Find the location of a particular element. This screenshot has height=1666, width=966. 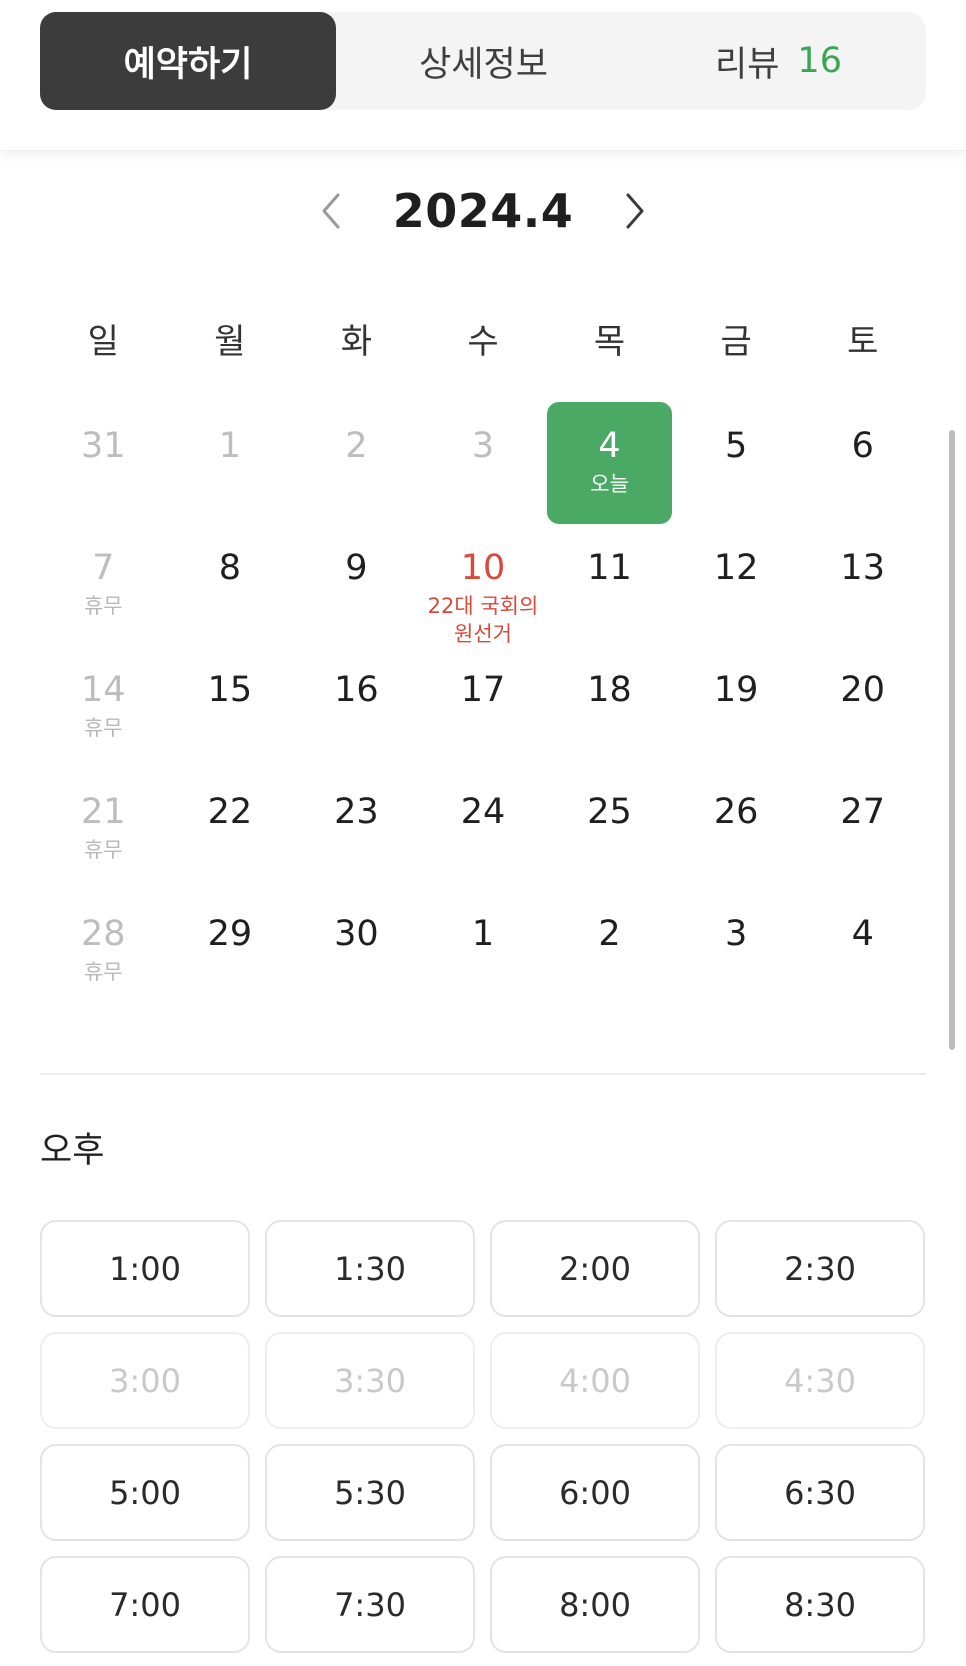

calendar-day: 20 is located at coordinates (862, 705).